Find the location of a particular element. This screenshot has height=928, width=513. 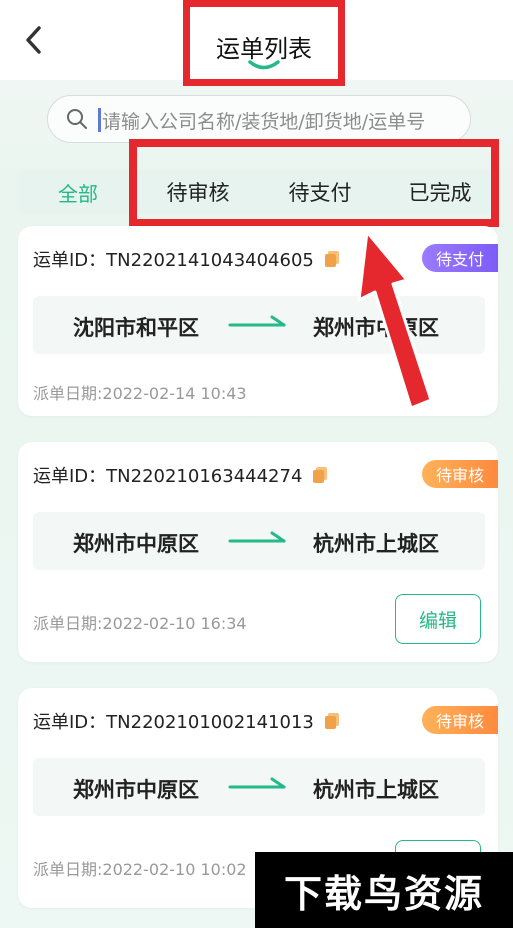

watermark-logo: 下载鸟资源 is located at coordinates (384, 890).